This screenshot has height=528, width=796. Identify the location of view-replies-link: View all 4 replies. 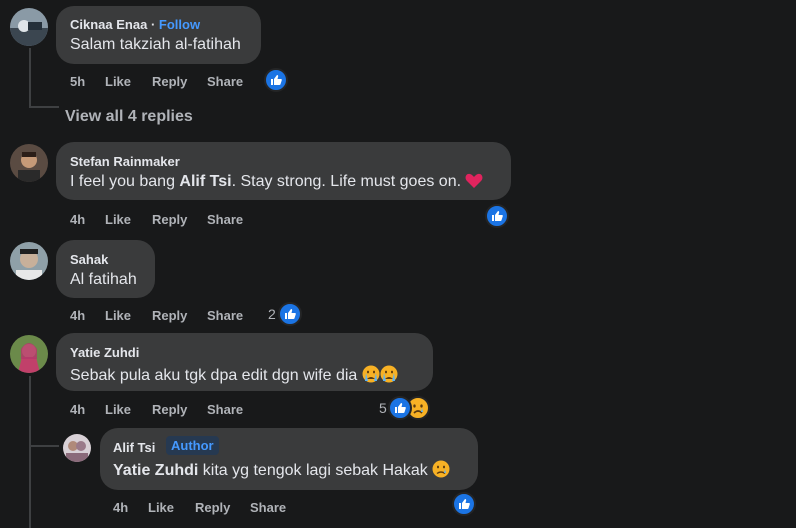
(129, 117).